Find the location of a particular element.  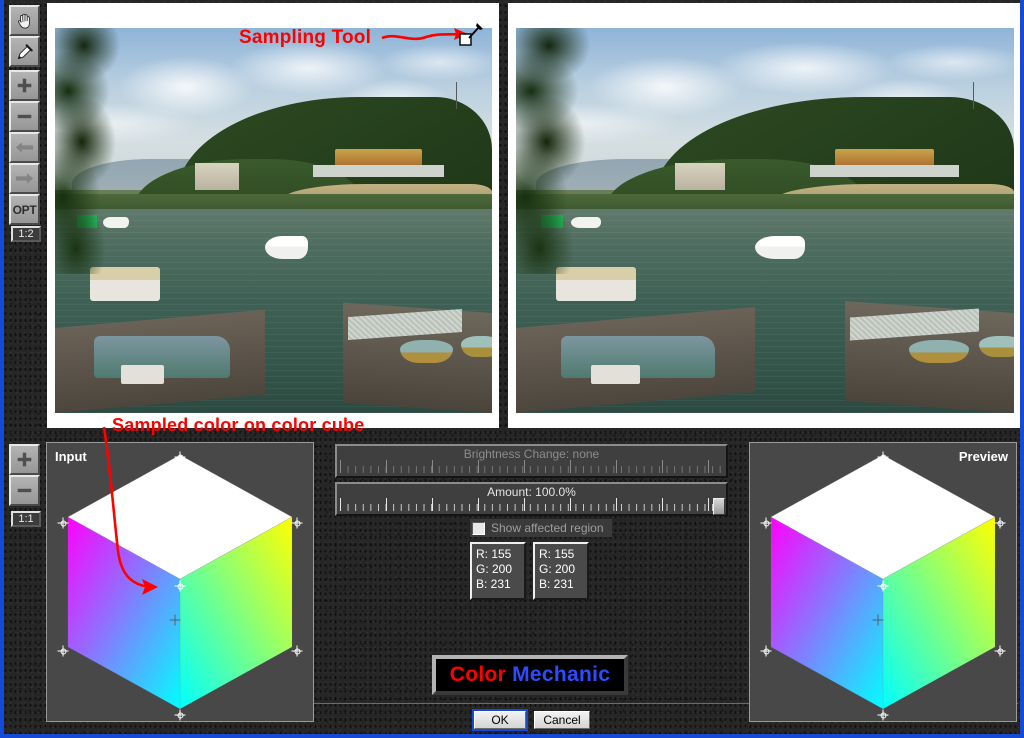

previous-button is located at coordinates (24, 147).